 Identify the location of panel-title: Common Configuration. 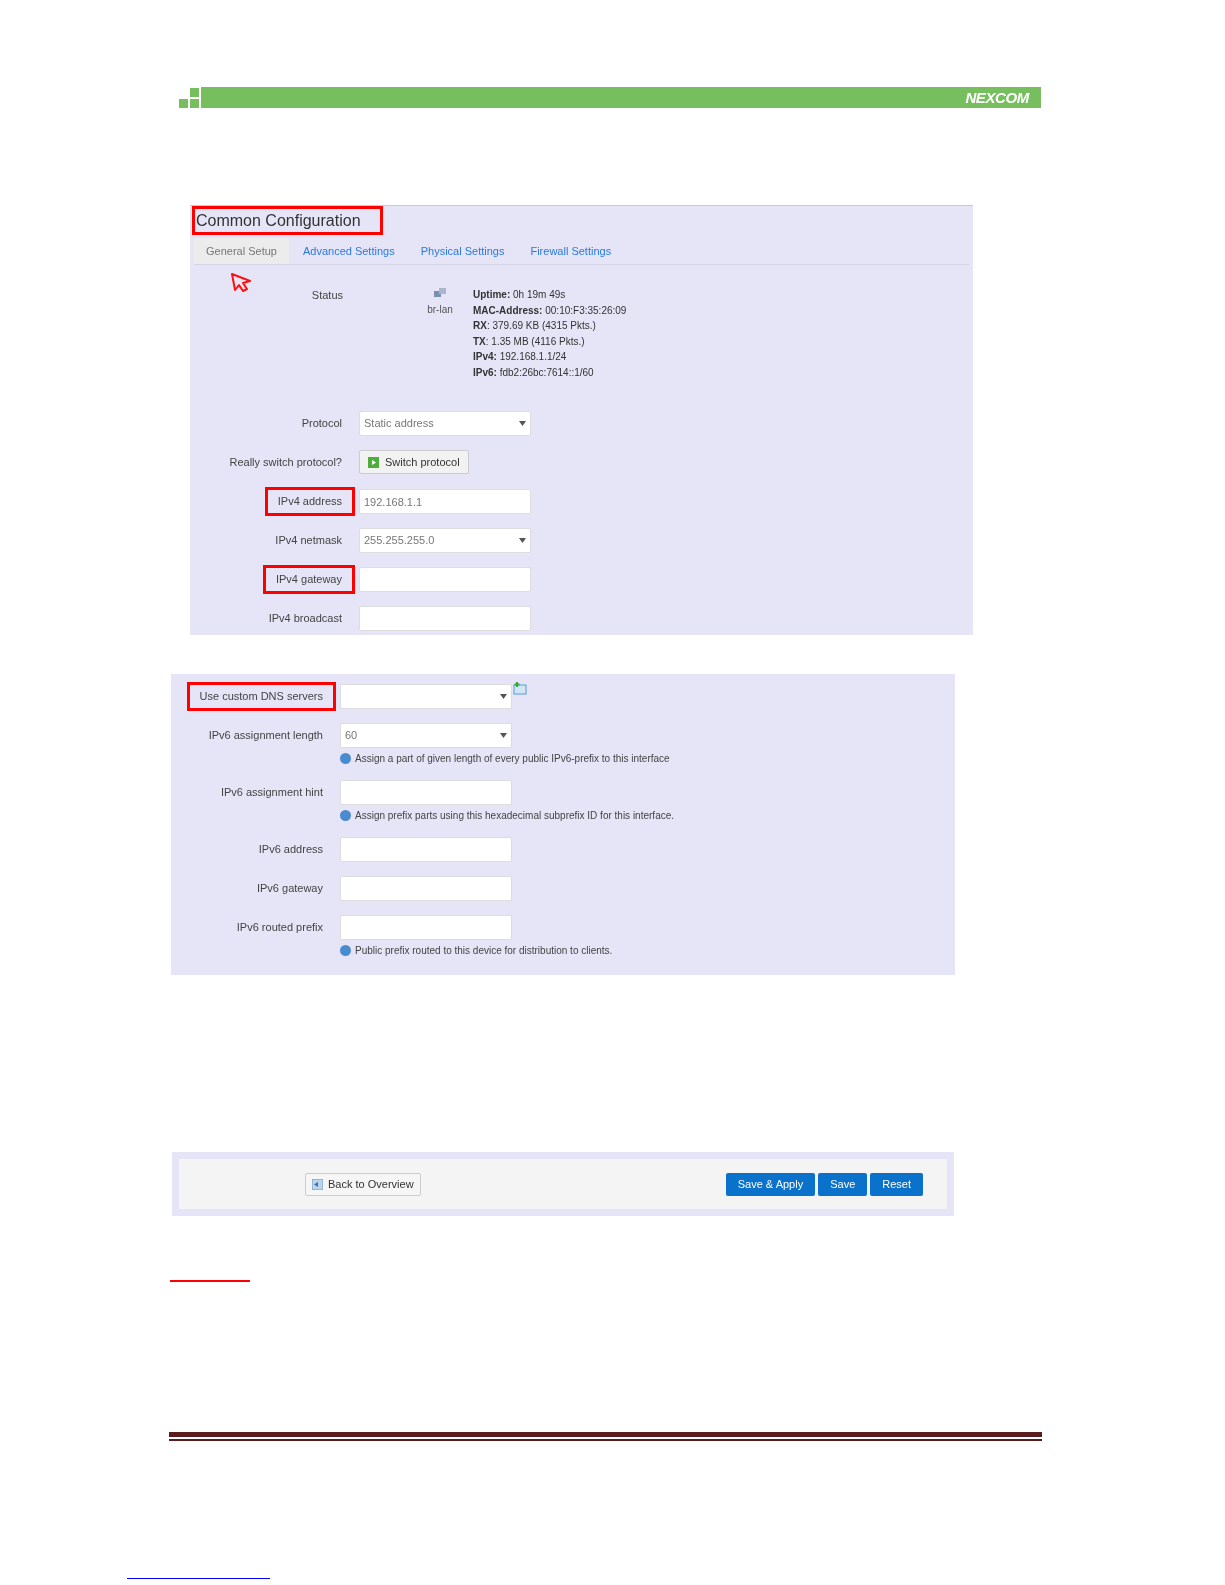
(287, 220).